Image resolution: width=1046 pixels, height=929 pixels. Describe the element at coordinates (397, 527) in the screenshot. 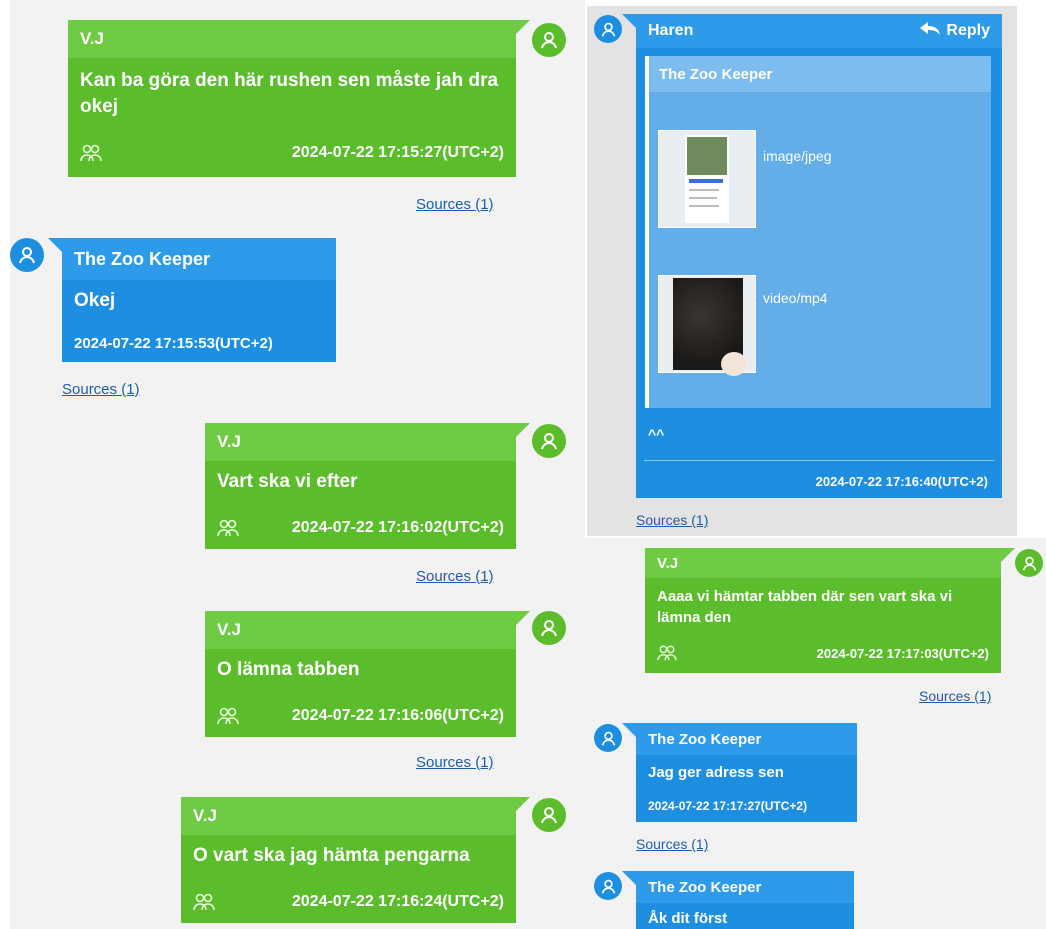

I see `timestamp: 2024-07-22 17:16:02(UTC+2)` at that location.